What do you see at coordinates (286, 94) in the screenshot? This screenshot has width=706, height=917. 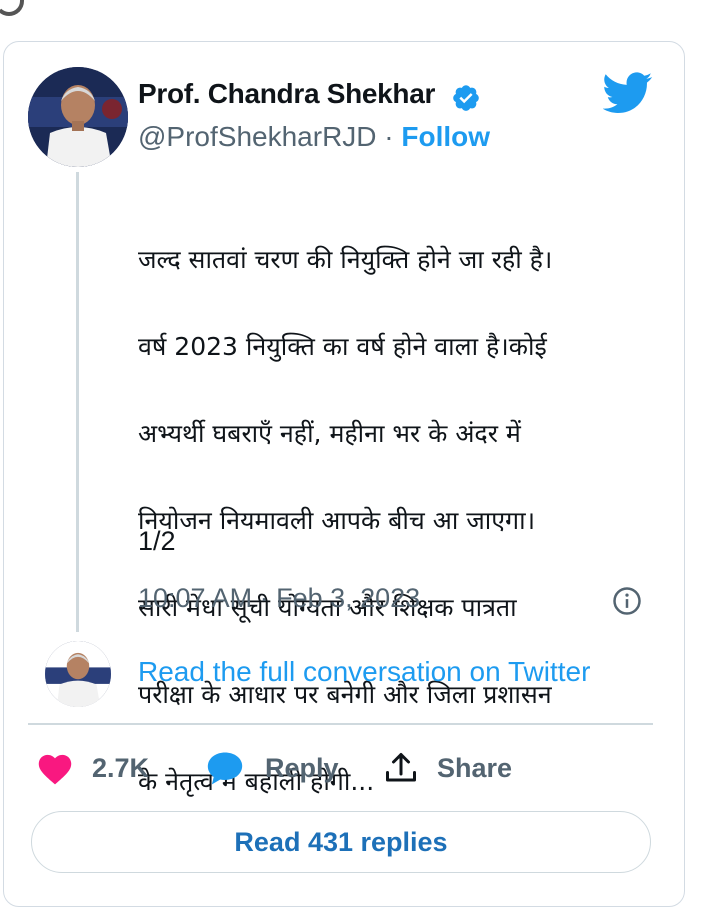 I see `author-name: Prof. Chandra Shekhar` at bounding box center [286, 94].